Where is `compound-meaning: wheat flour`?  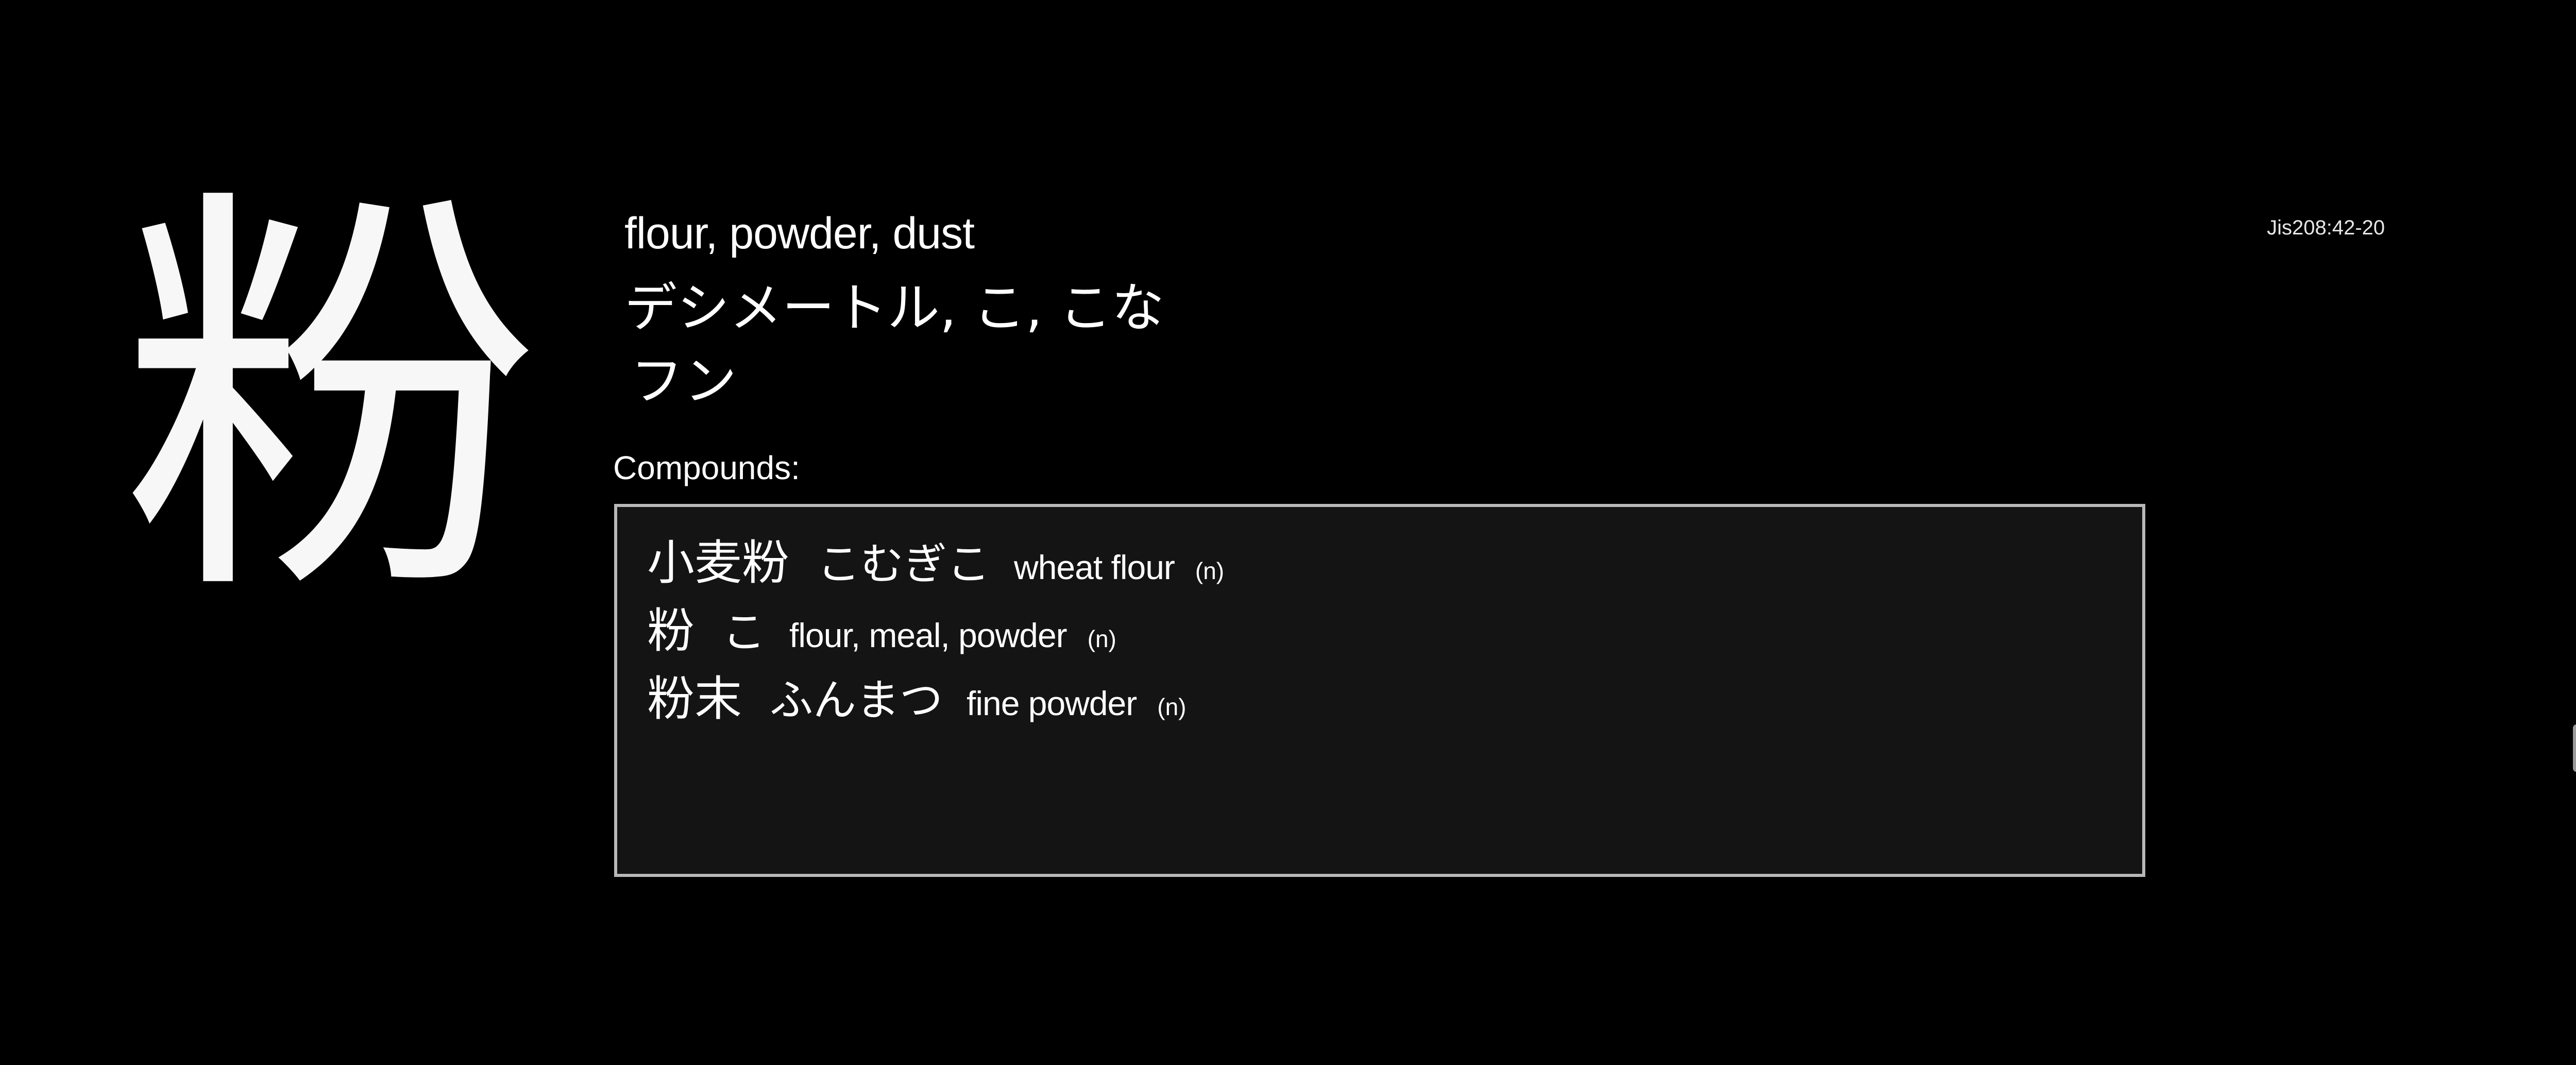 compound-meaning: wheat flour is located at coordinates (1094, 567).